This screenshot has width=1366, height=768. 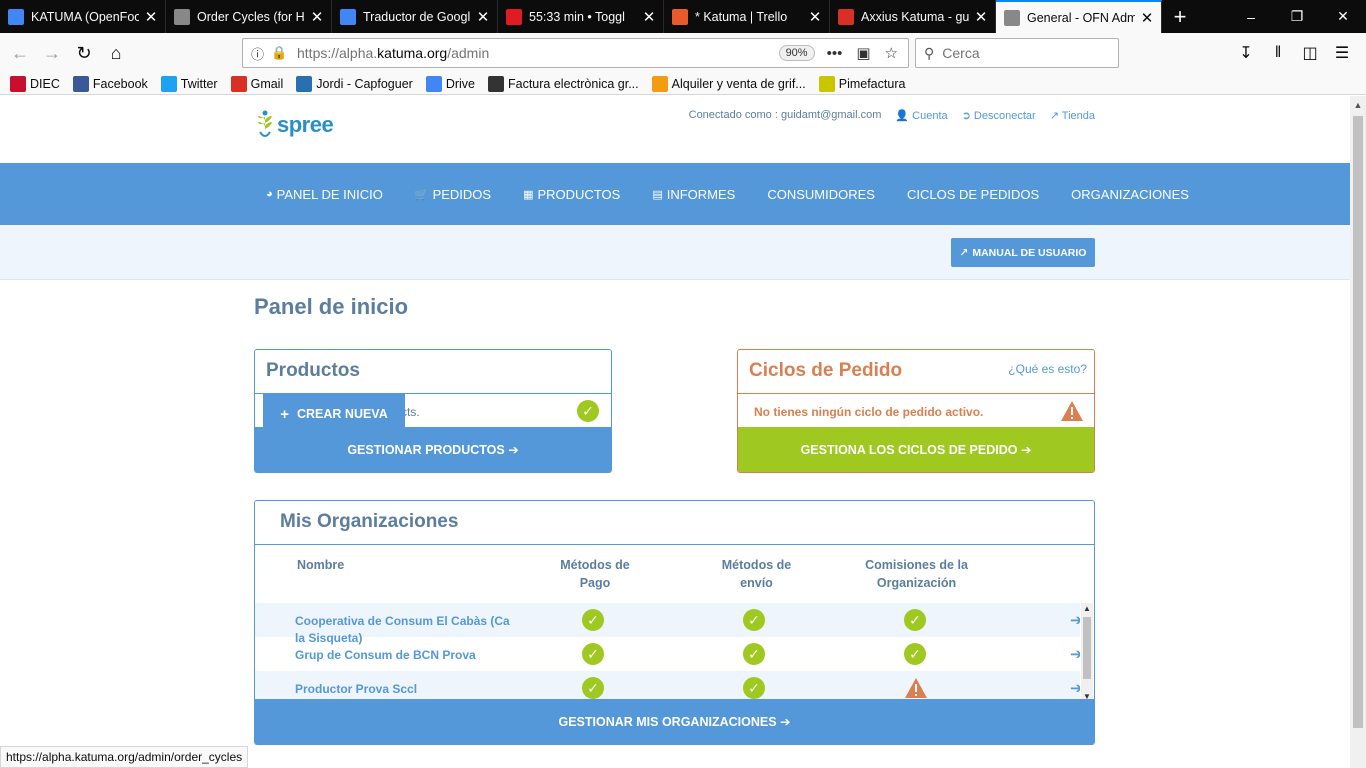 What do you see at coordinates (249, 16) in the screenshot?
I see `browser-tab: Order Cycles (for H ✕` at bounding box center [249, 16].